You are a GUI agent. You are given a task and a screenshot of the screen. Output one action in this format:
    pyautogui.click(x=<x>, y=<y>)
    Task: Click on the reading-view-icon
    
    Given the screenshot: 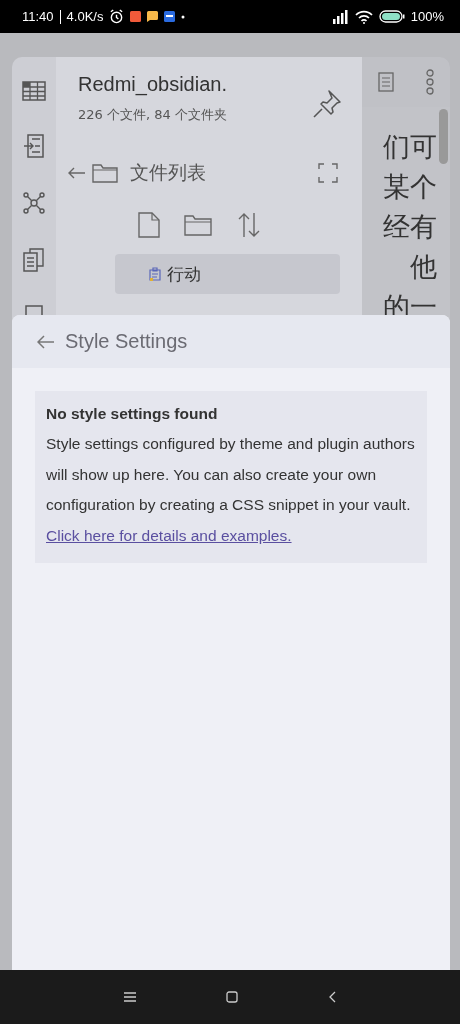 What is the action you would take?
    pyautogui.click(x=385, y=82)
    